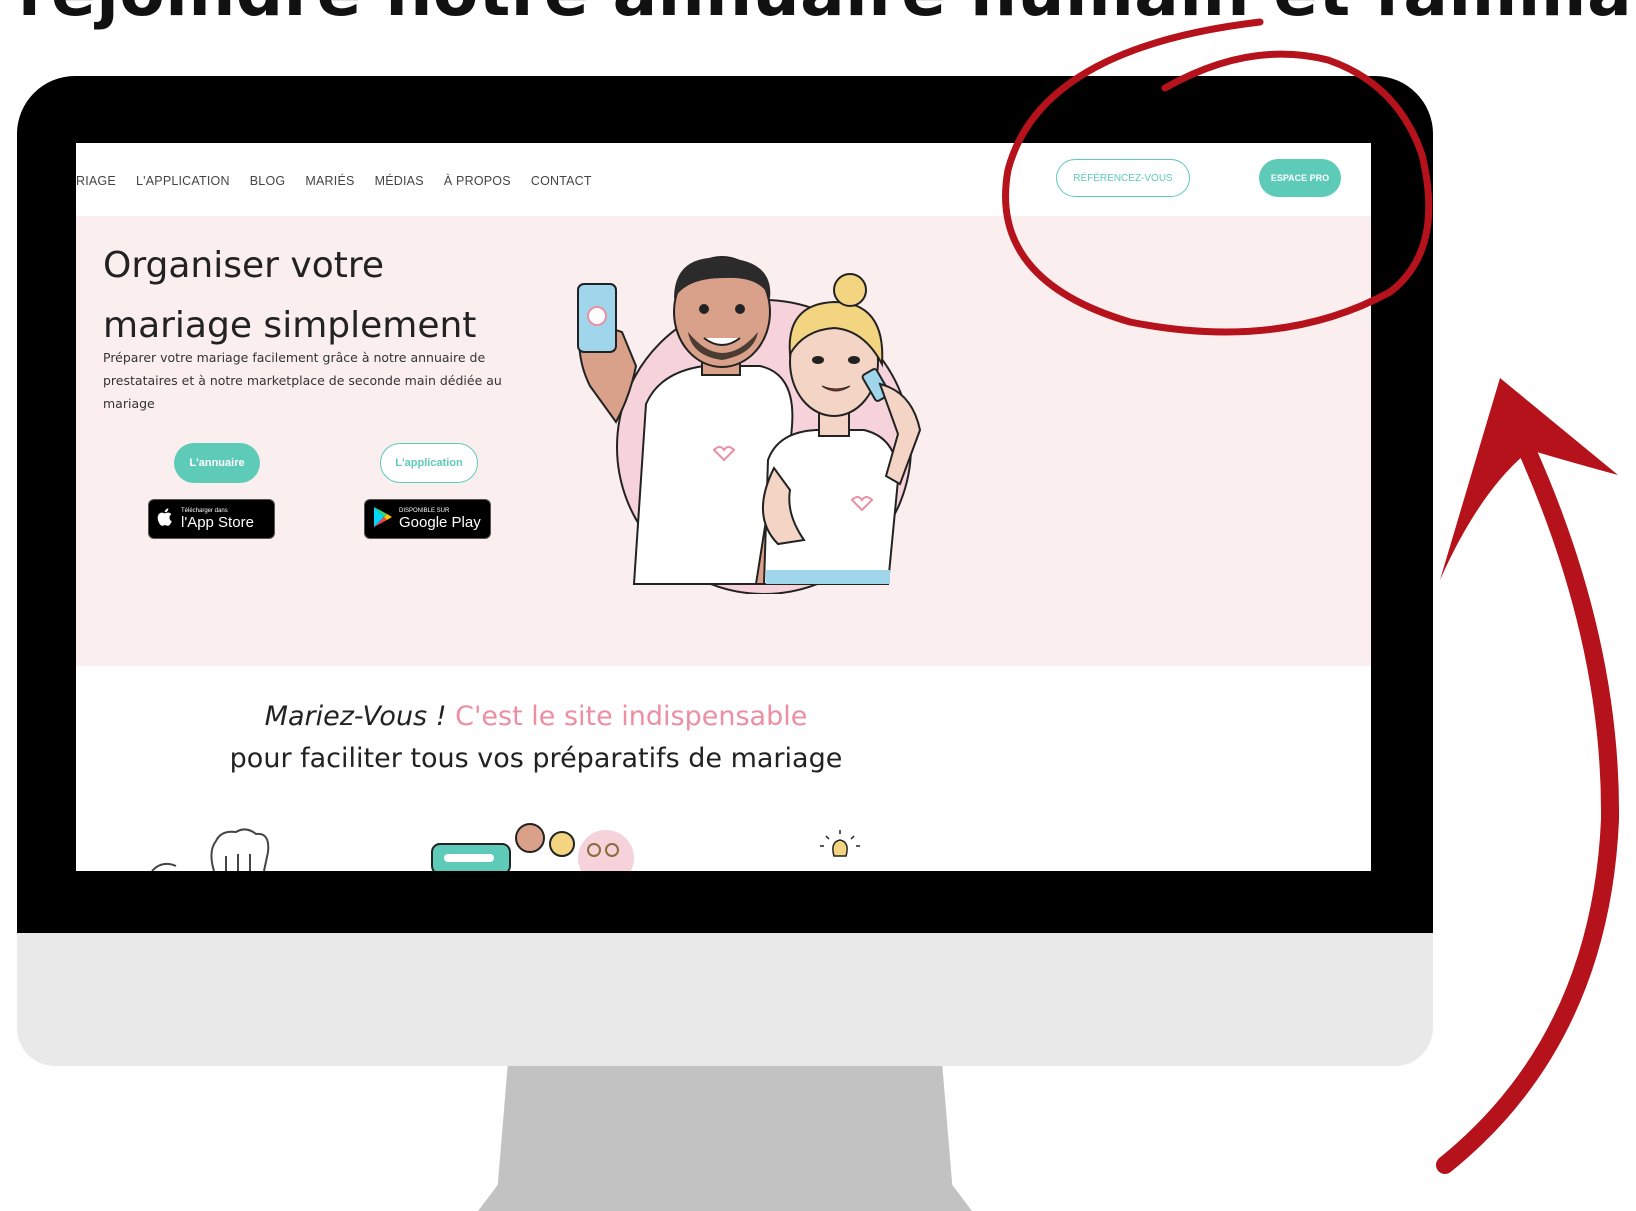 The height and width of the screenshot is (1211, 1636). What do you see at coordinates (383, 519) in the screenshot?
I see `google-play-icon` at bounding box center [383, 519].